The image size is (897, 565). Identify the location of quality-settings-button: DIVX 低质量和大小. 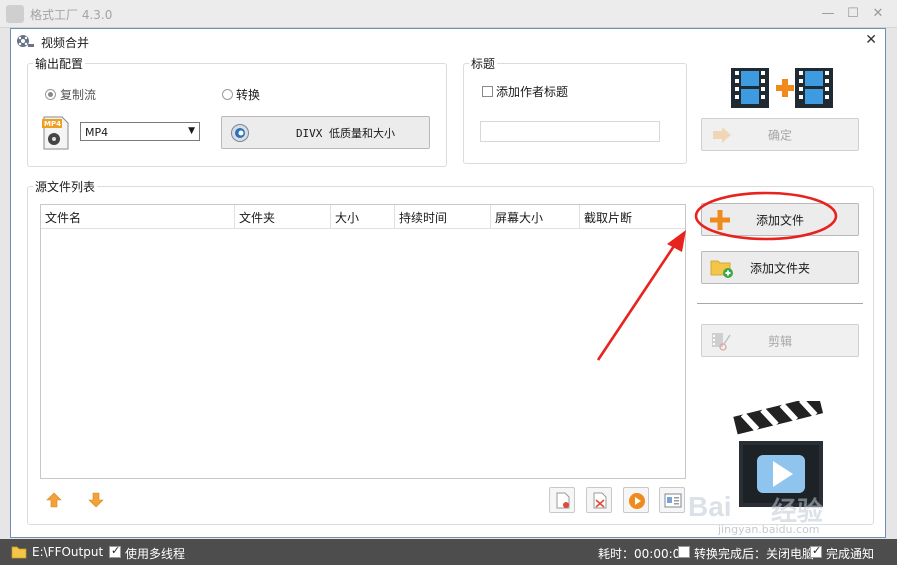
(325, 132).